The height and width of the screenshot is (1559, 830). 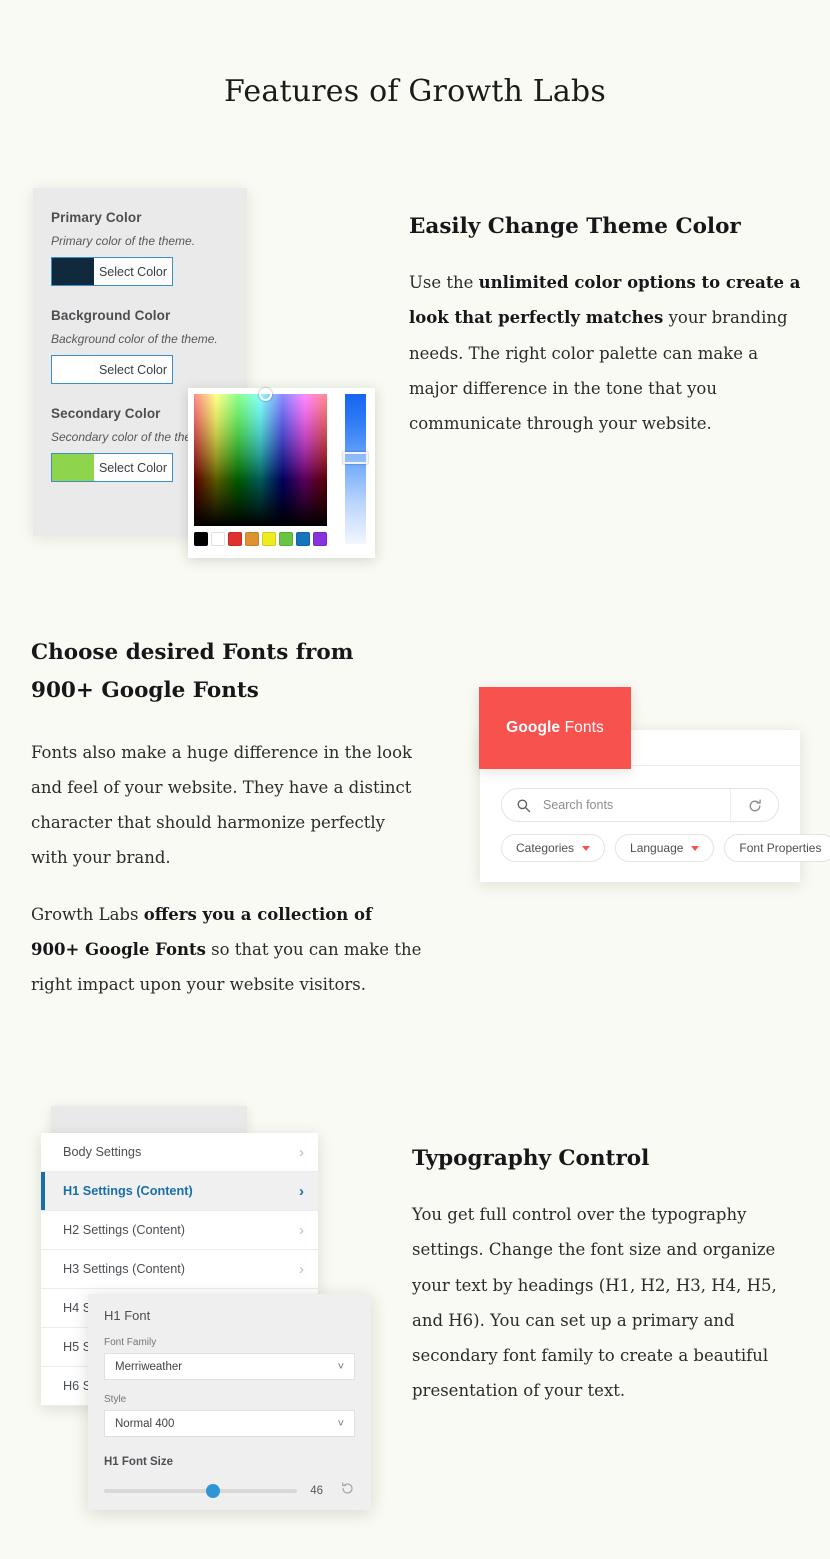 I want to click on google-fonts-logo-google: Google, so click(x=533, y=727).